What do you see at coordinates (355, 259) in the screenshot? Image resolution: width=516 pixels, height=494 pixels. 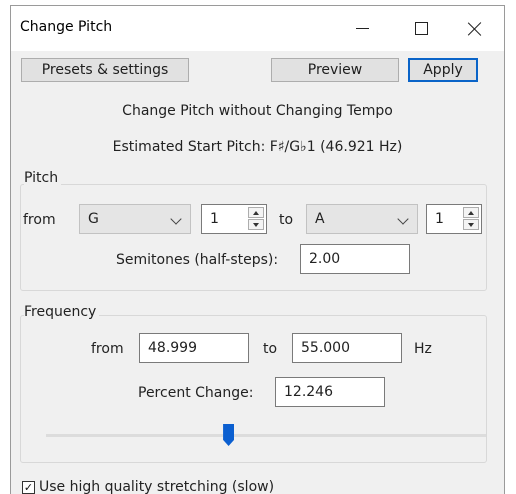 I see `semitones-field: 2.00` at bounding box center [355, 259].